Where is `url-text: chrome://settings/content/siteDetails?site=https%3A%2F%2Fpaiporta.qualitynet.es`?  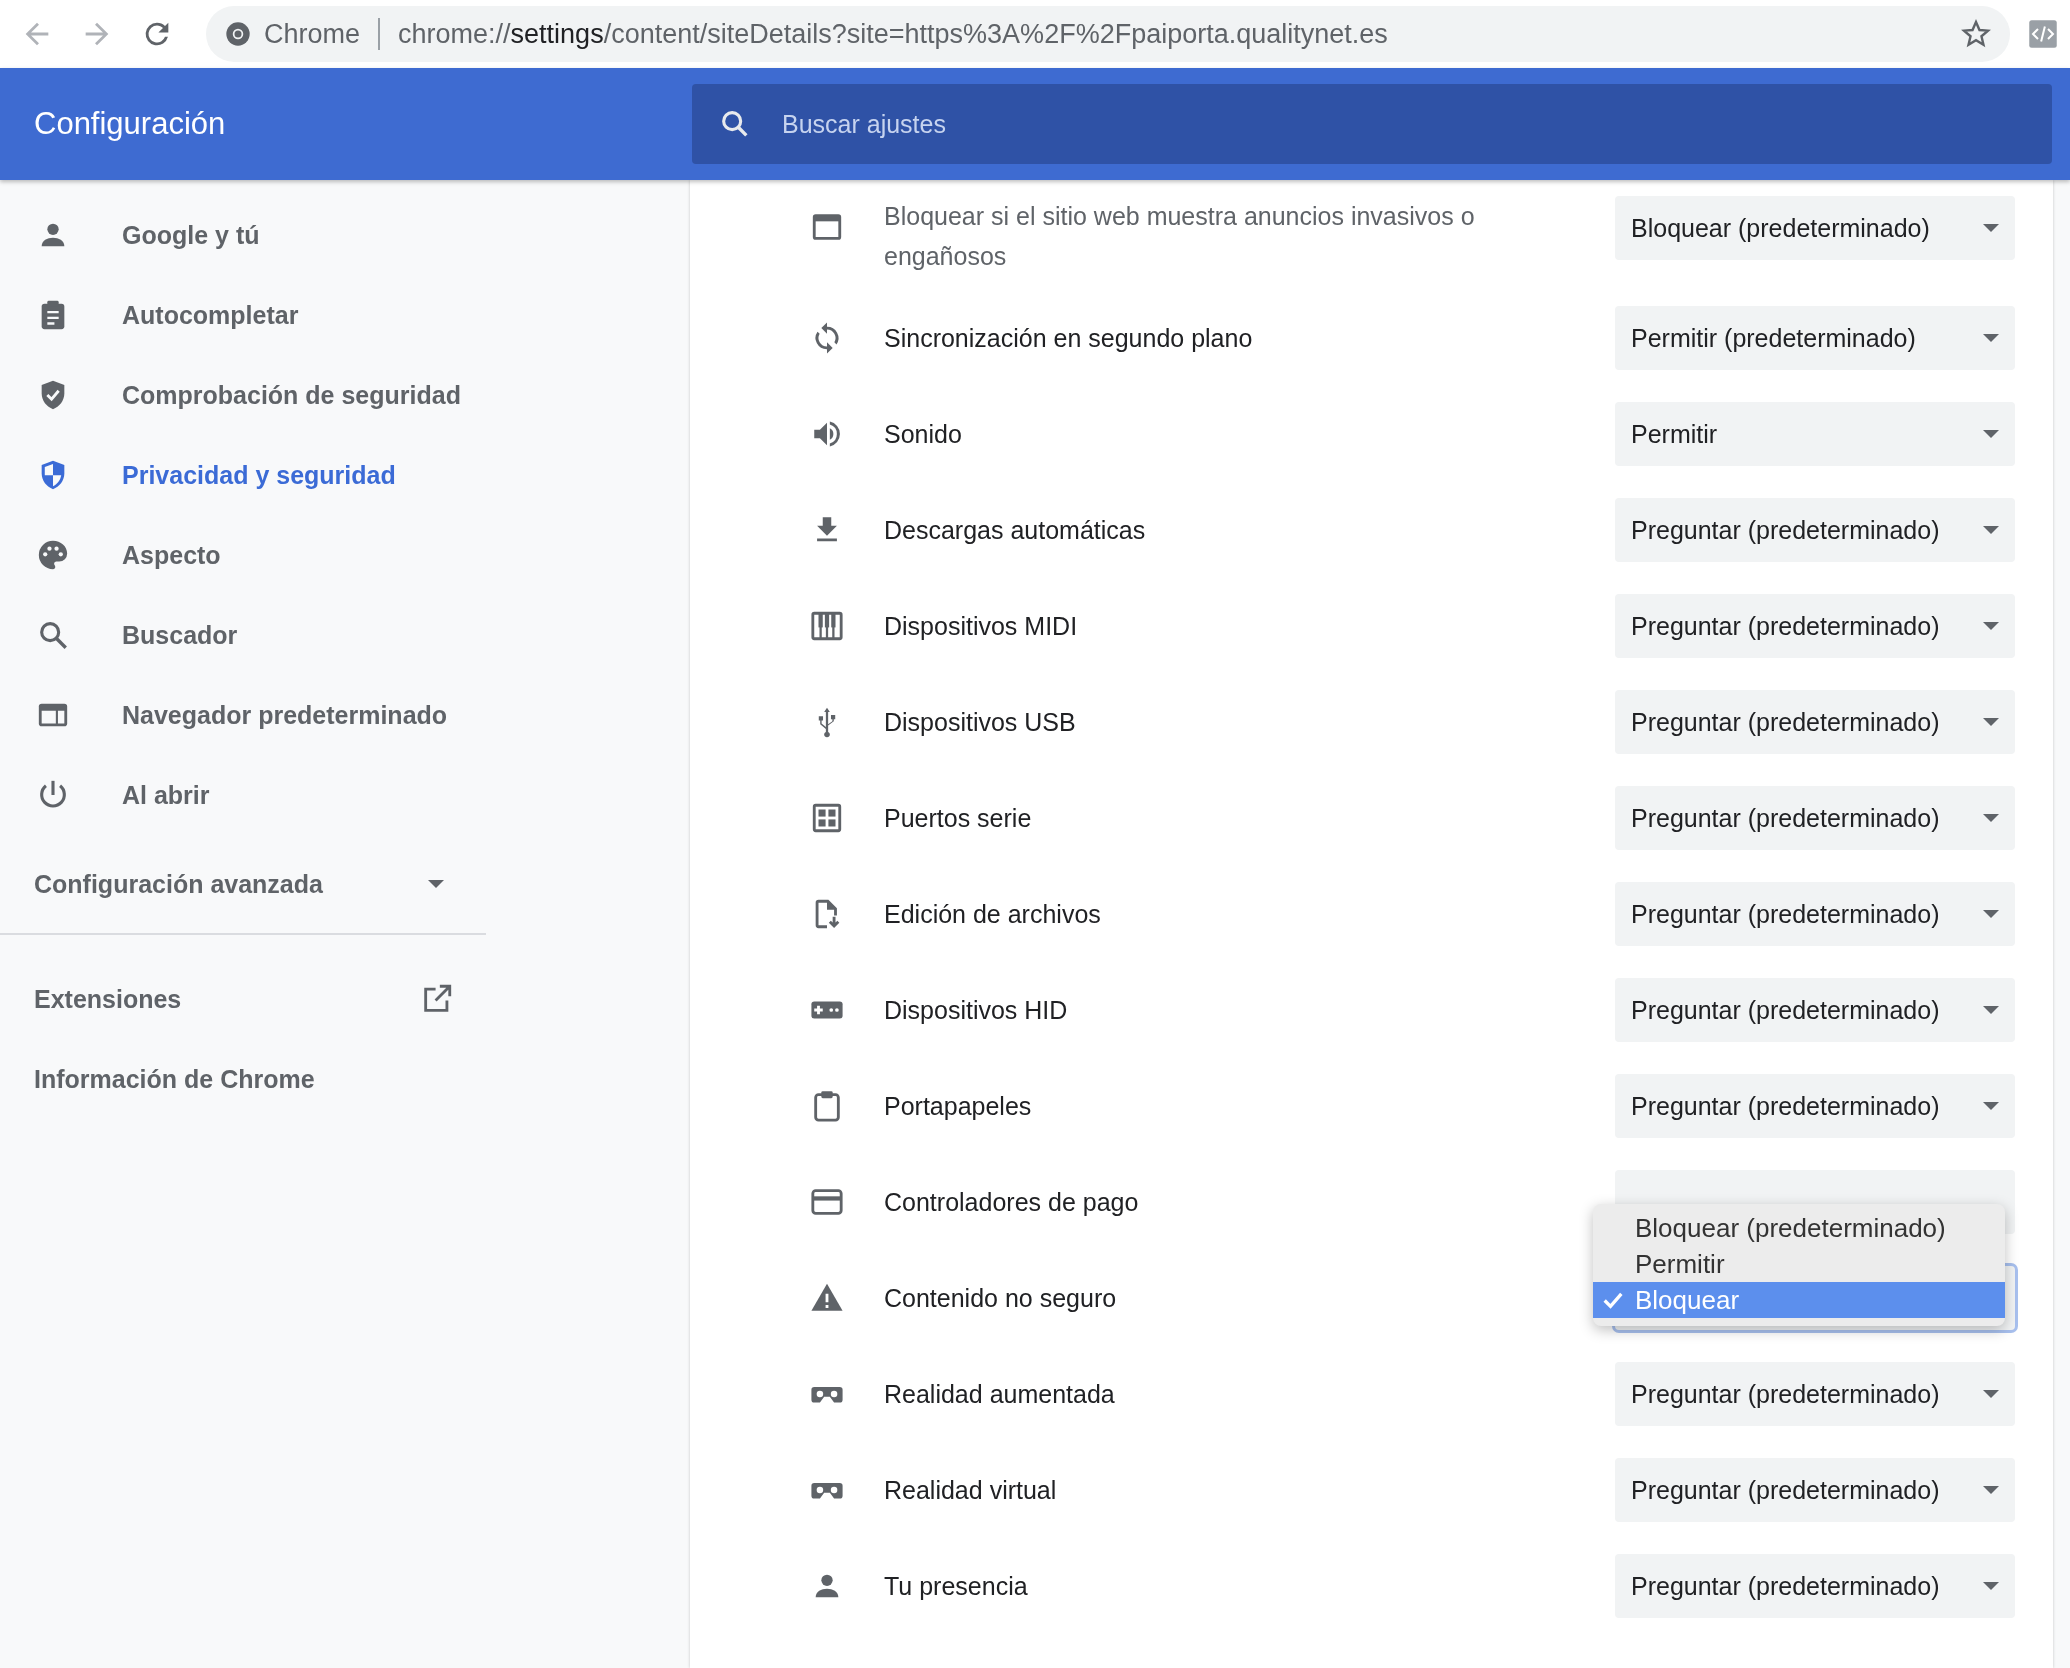 url-text: chrome://settings/content/siteDetails?site=https%3A%2F%2Fpaiporta.qualitynet.es is located at coordinates (893, 34).